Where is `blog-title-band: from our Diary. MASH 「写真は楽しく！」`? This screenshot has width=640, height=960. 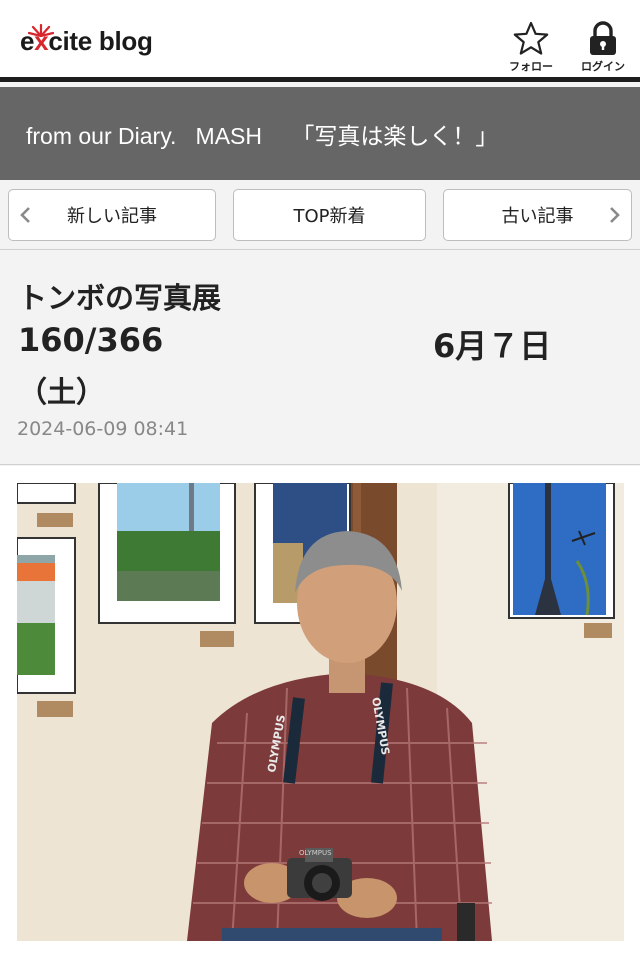 blog-title-band: from our Diary. MASH 「写真は楽しく！」 is located at coordinates (320, 133).